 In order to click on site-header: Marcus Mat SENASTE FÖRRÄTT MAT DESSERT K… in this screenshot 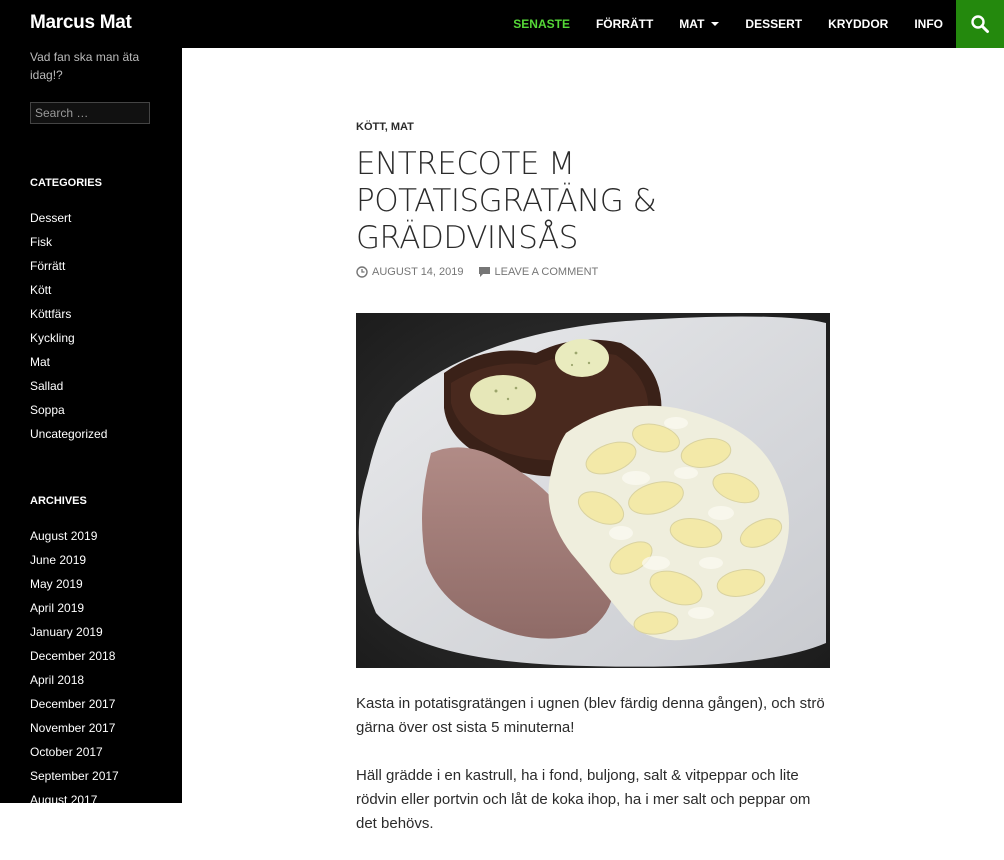, I will do `click(502, 24)`.